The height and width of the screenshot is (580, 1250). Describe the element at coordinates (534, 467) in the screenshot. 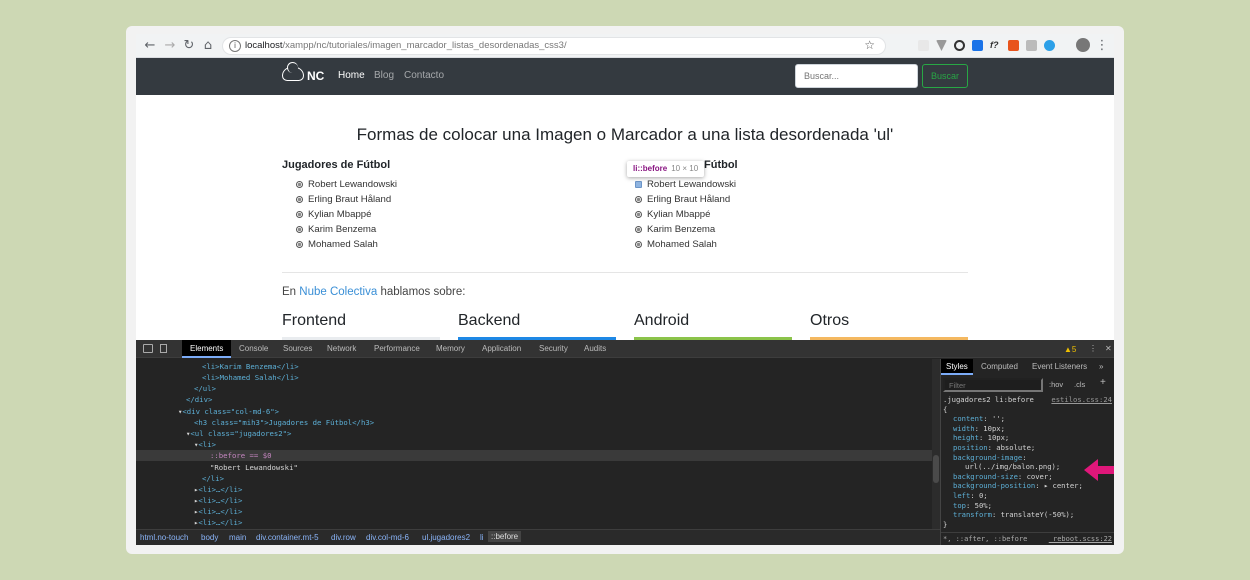

I see `dom-line: "Robert Lewandowski"` at that location.